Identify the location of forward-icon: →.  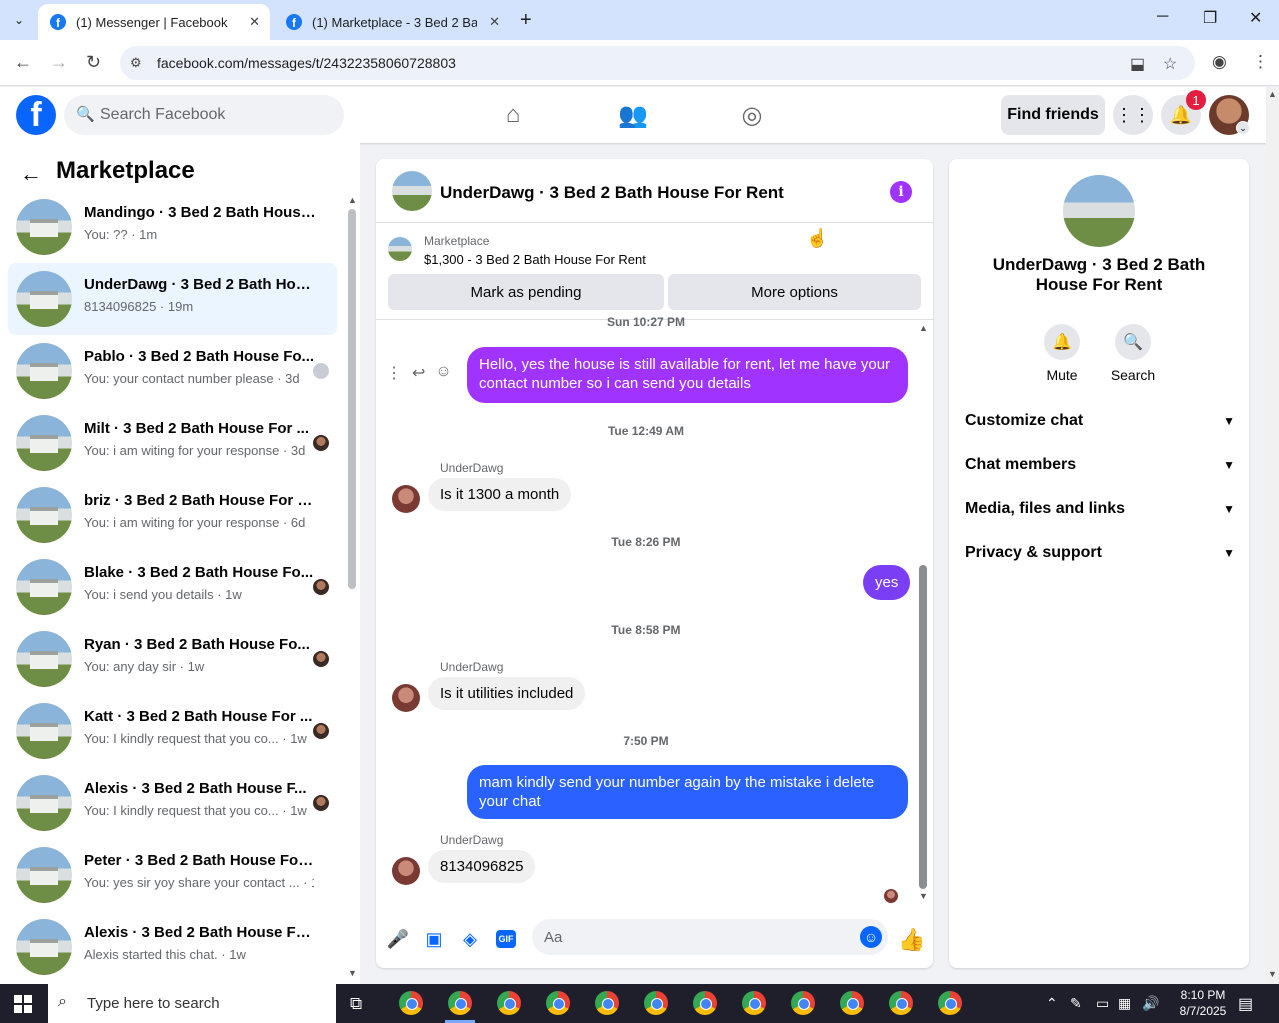
(59, 62).